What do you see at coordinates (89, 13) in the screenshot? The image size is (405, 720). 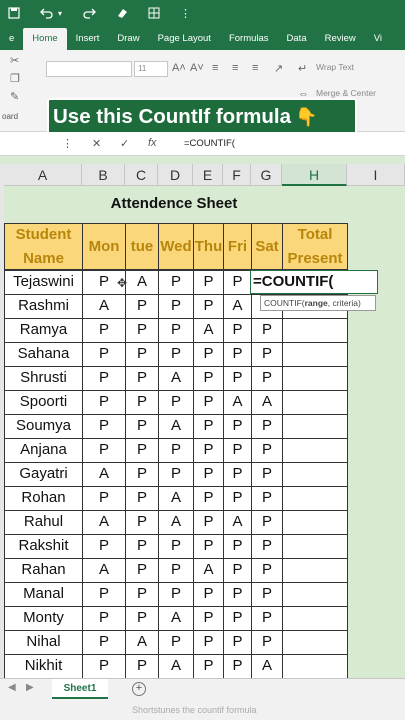 I see `redo-icon` at bounding box center [89, 13].